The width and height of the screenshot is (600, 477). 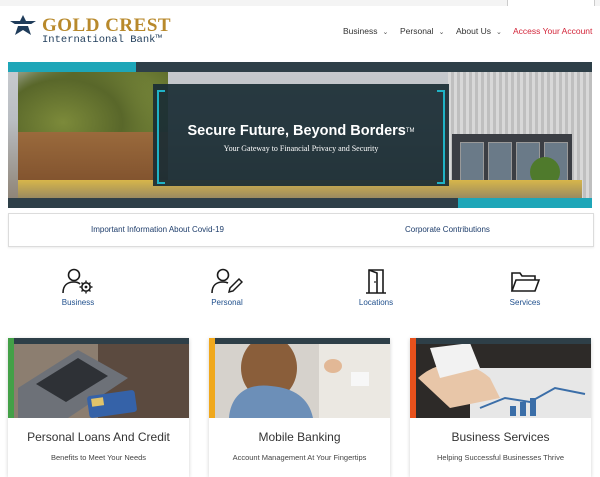 I want to click on door-icon, so click(x=376, y=281).